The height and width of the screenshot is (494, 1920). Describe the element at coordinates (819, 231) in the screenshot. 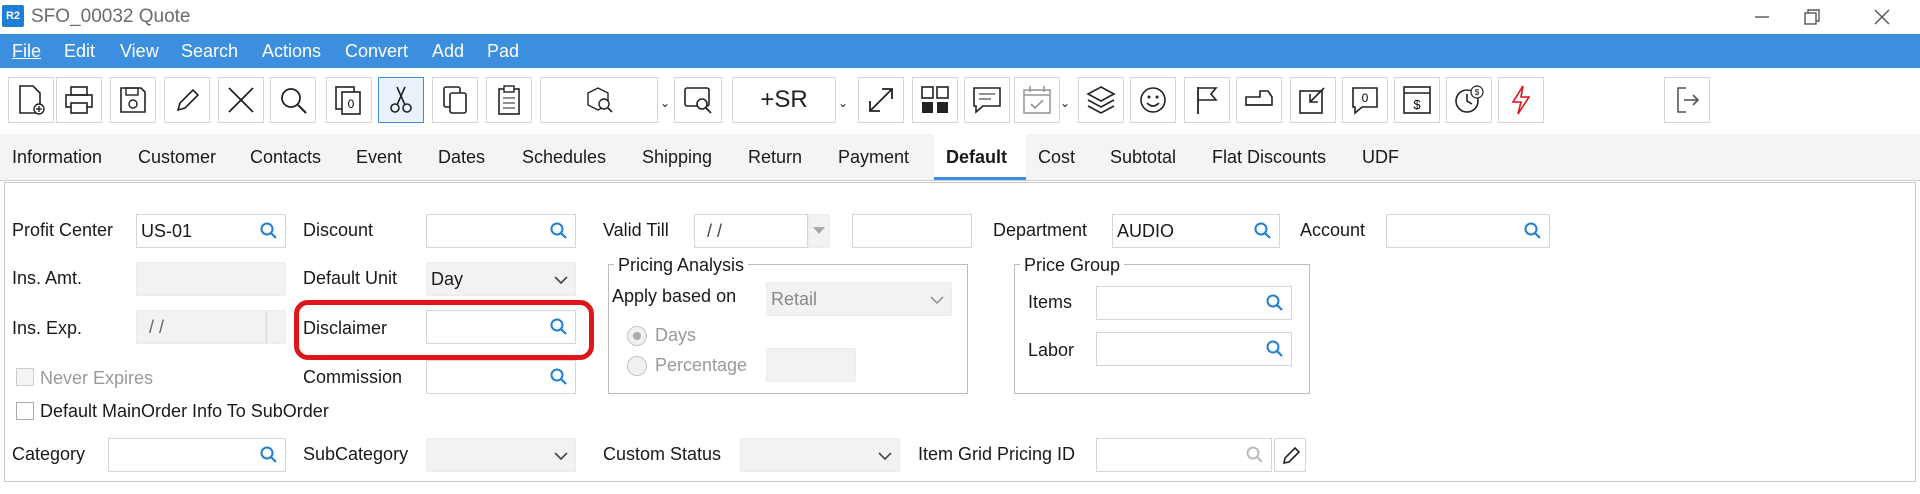

I see `valid-till-dropdown` at that location.